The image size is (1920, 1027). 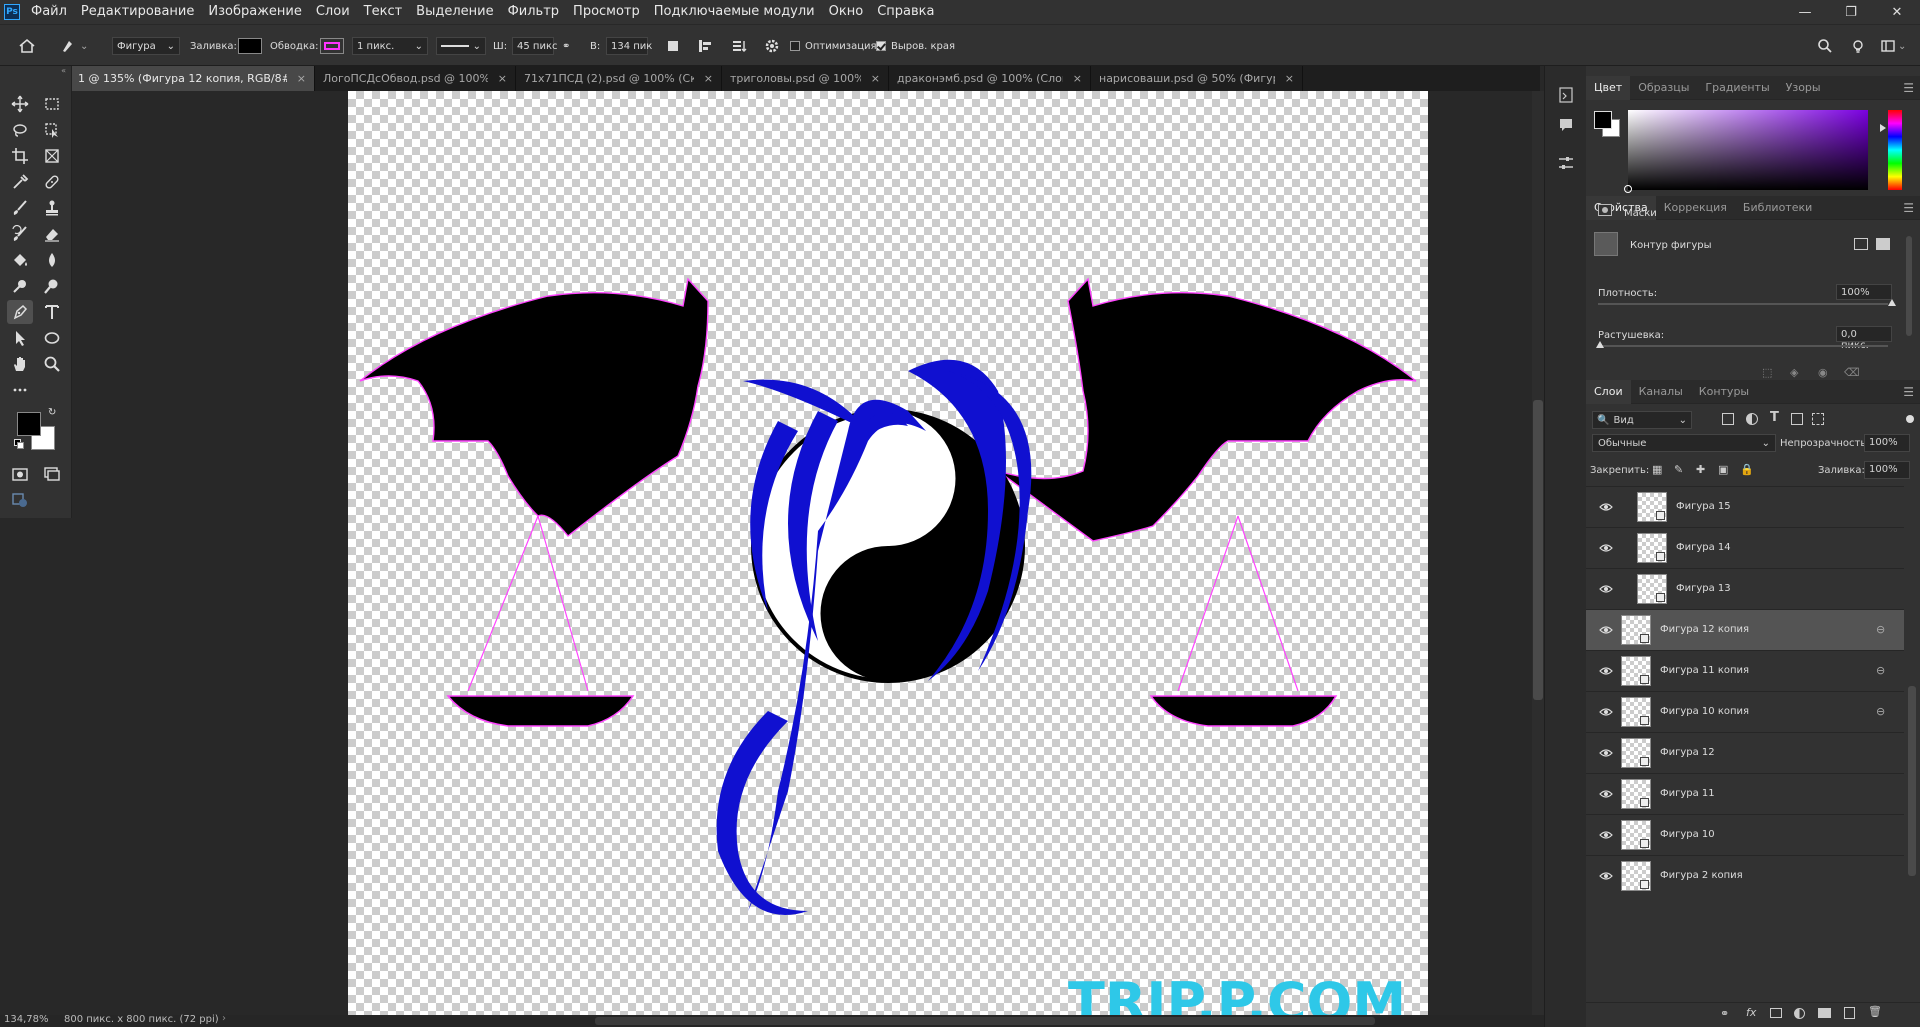 What do you see at coordinates (1728, 419) in the screenshot?
I see `filter-pixel-icon` at bounding box center [1728, 419].